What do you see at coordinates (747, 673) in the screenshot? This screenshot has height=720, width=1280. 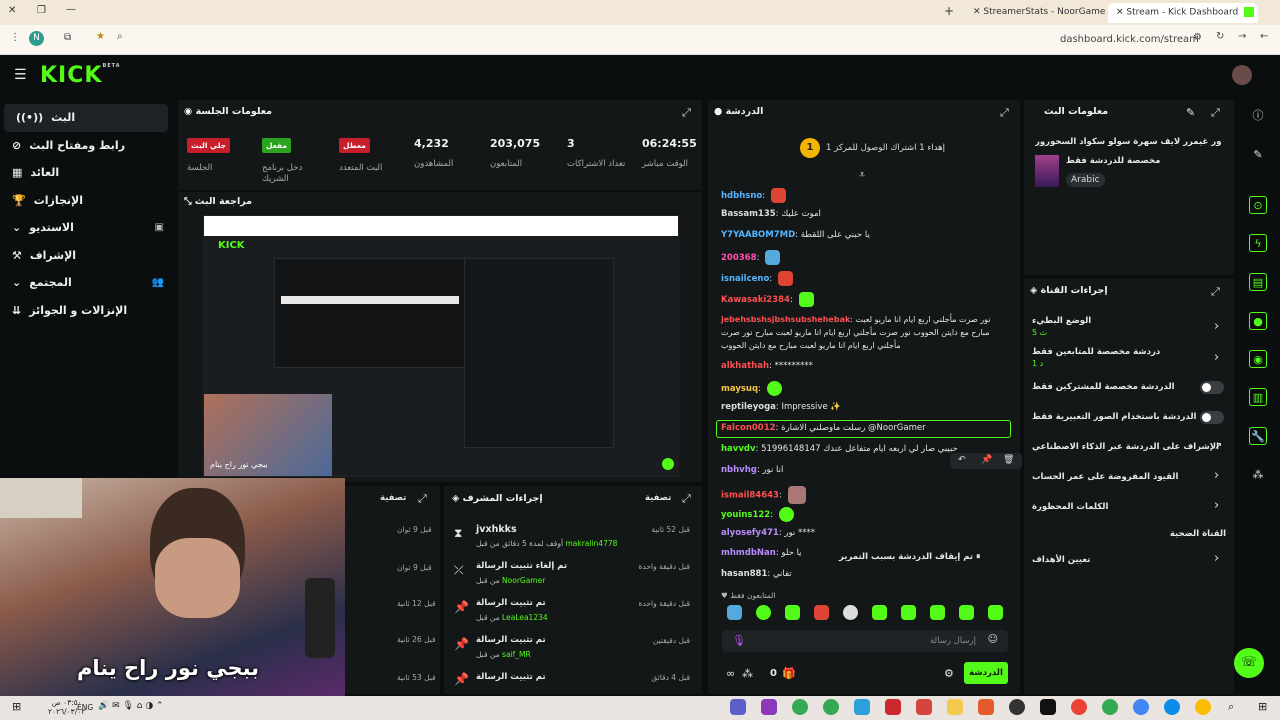 I see `share-icon: ⁂` at bounding box center [747, 673].